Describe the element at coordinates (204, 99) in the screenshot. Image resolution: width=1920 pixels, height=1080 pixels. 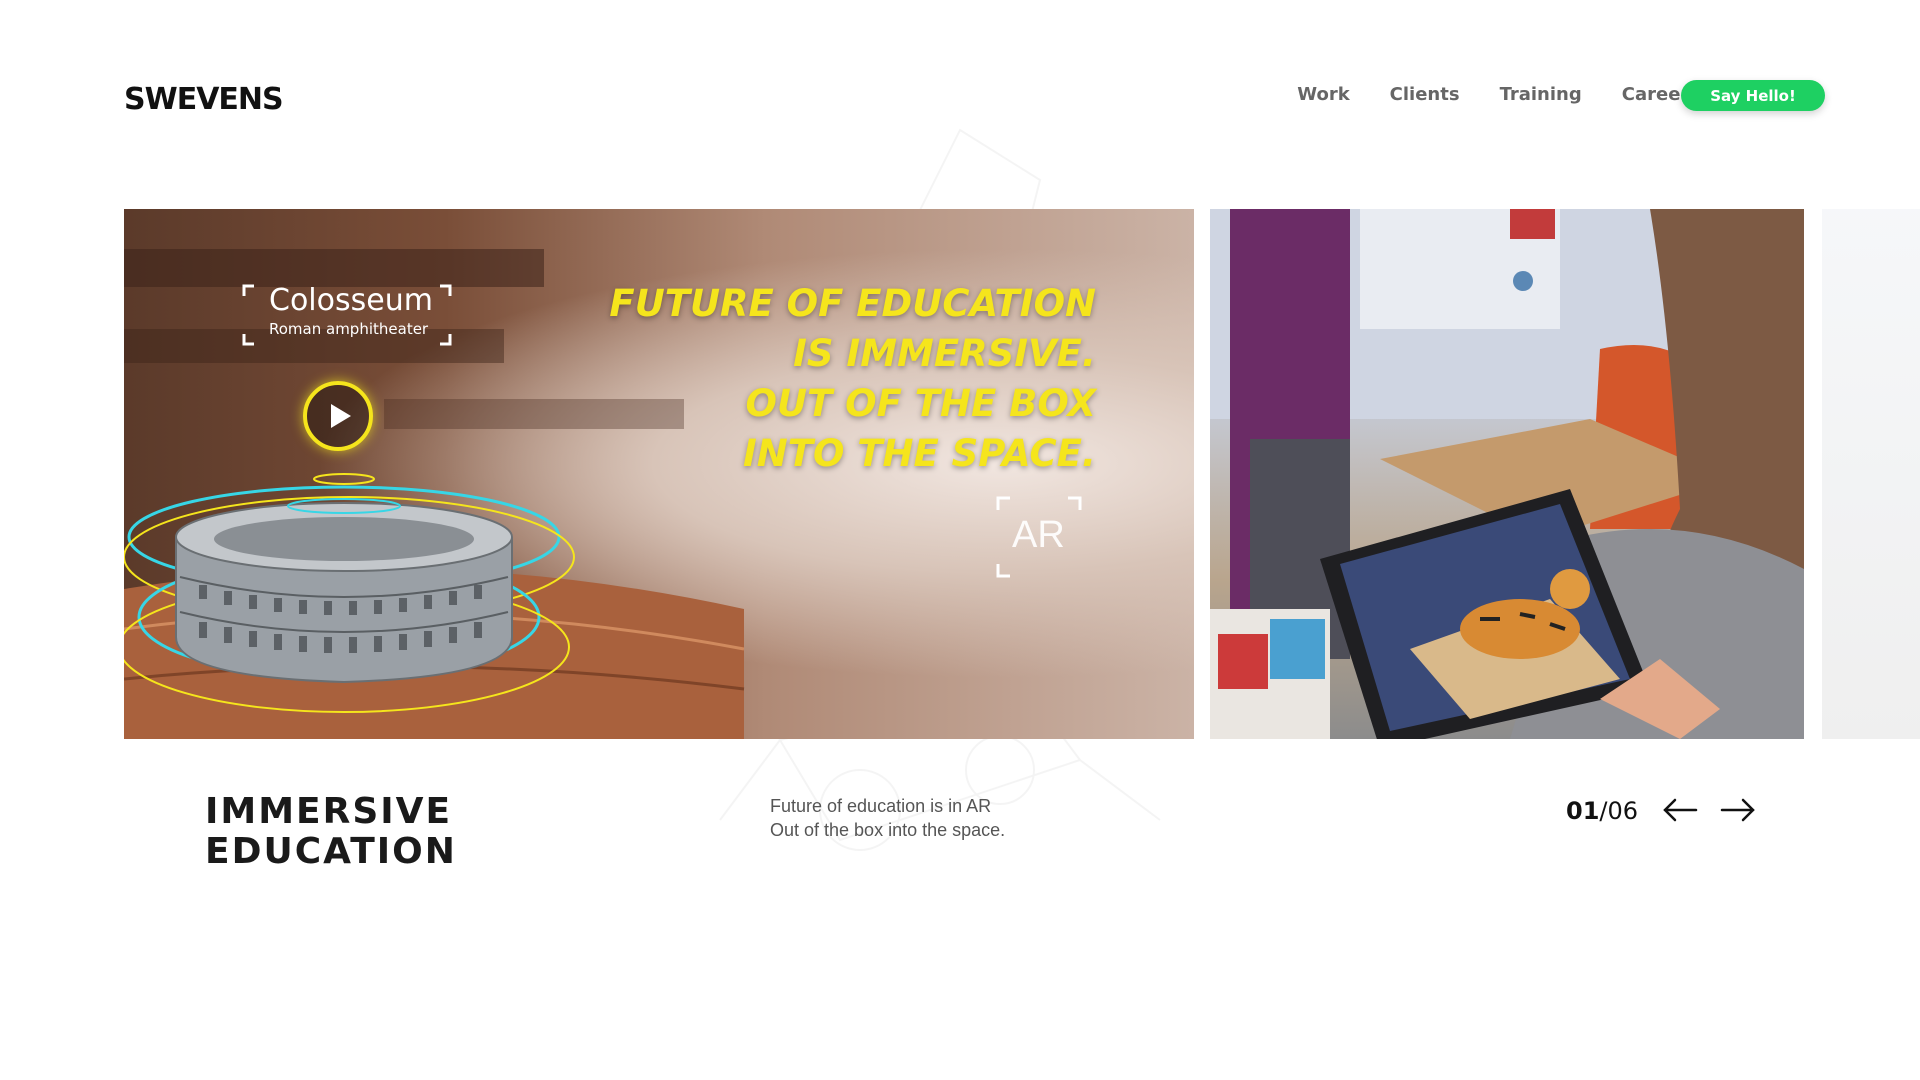
I see `brand-logo: SWEVENS` at that location.